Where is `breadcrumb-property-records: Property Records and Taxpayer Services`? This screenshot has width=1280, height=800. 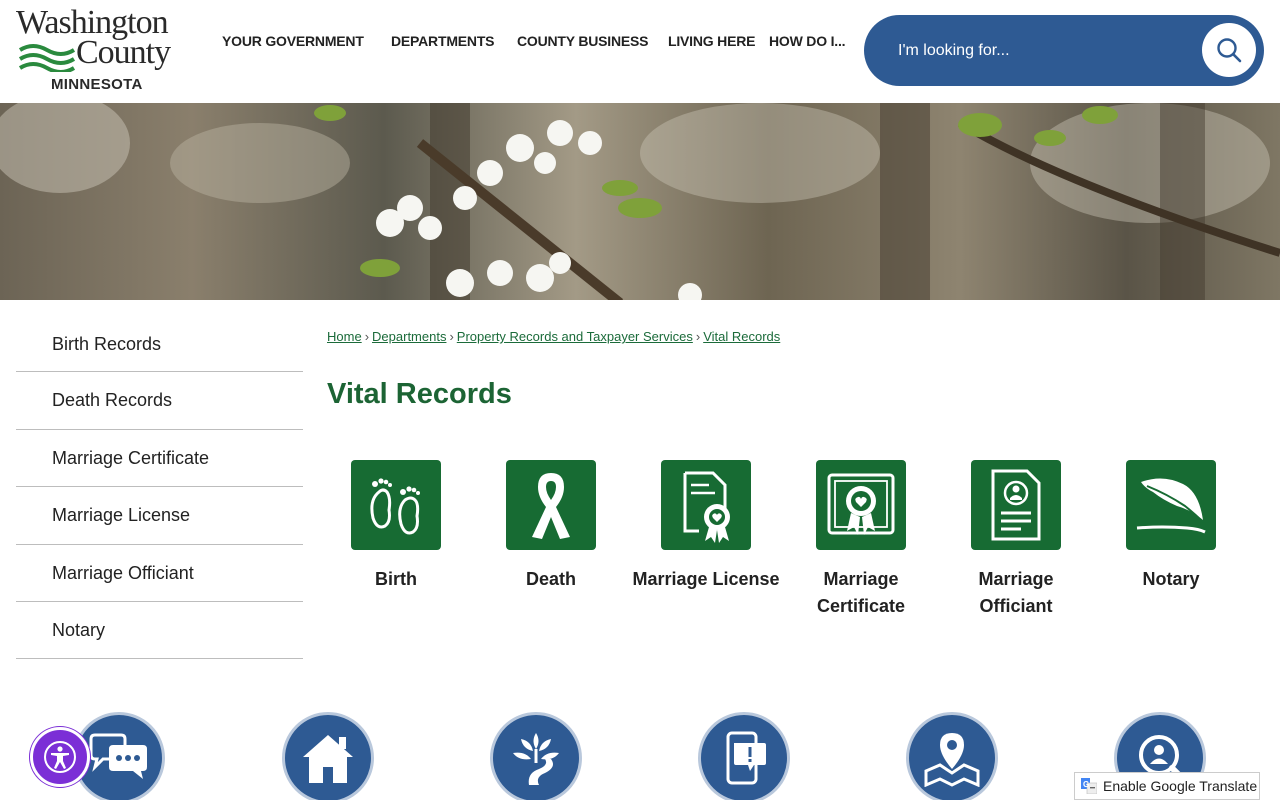 breadcrumb-property-records: Property Records and Taxpayer Services is located at coordinates (575, 336).